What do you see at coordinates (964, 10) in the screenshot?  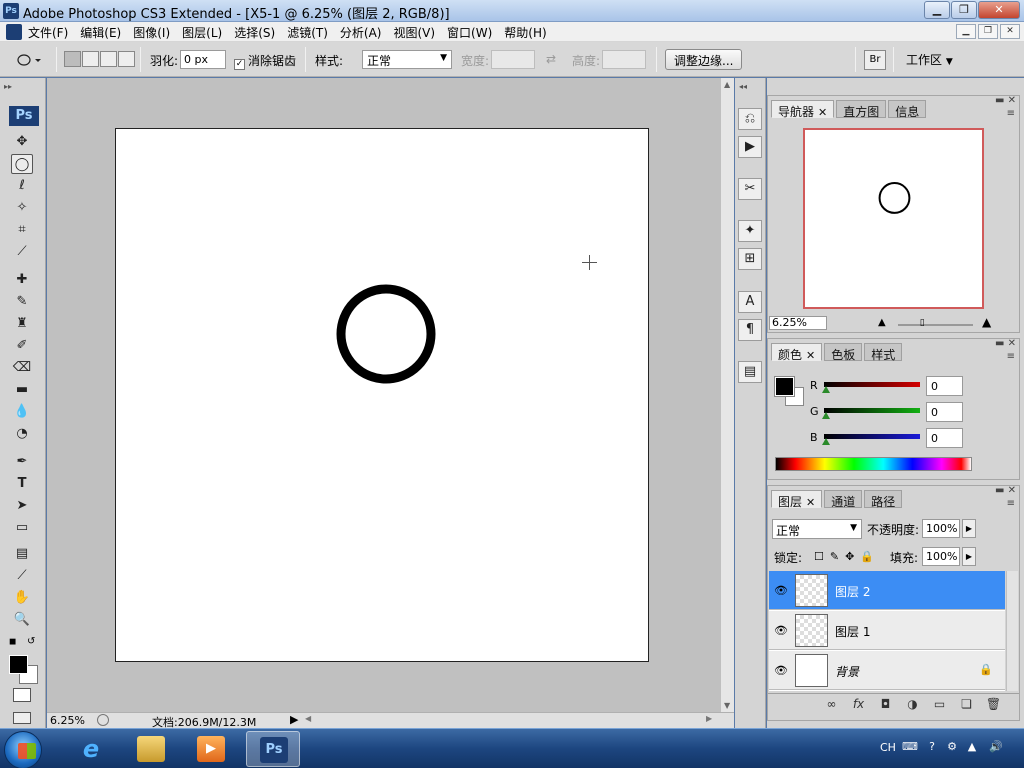 I see `restore-button: ❐` at bounding box center [964, 10].